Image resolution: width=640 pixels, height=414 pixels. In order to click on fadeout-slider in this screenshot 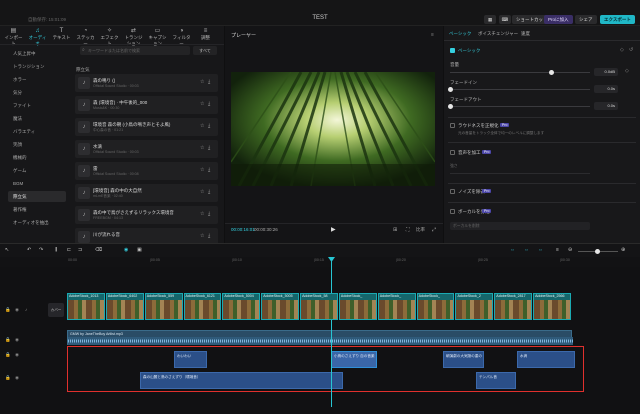, I will do `click(520, 106)`.